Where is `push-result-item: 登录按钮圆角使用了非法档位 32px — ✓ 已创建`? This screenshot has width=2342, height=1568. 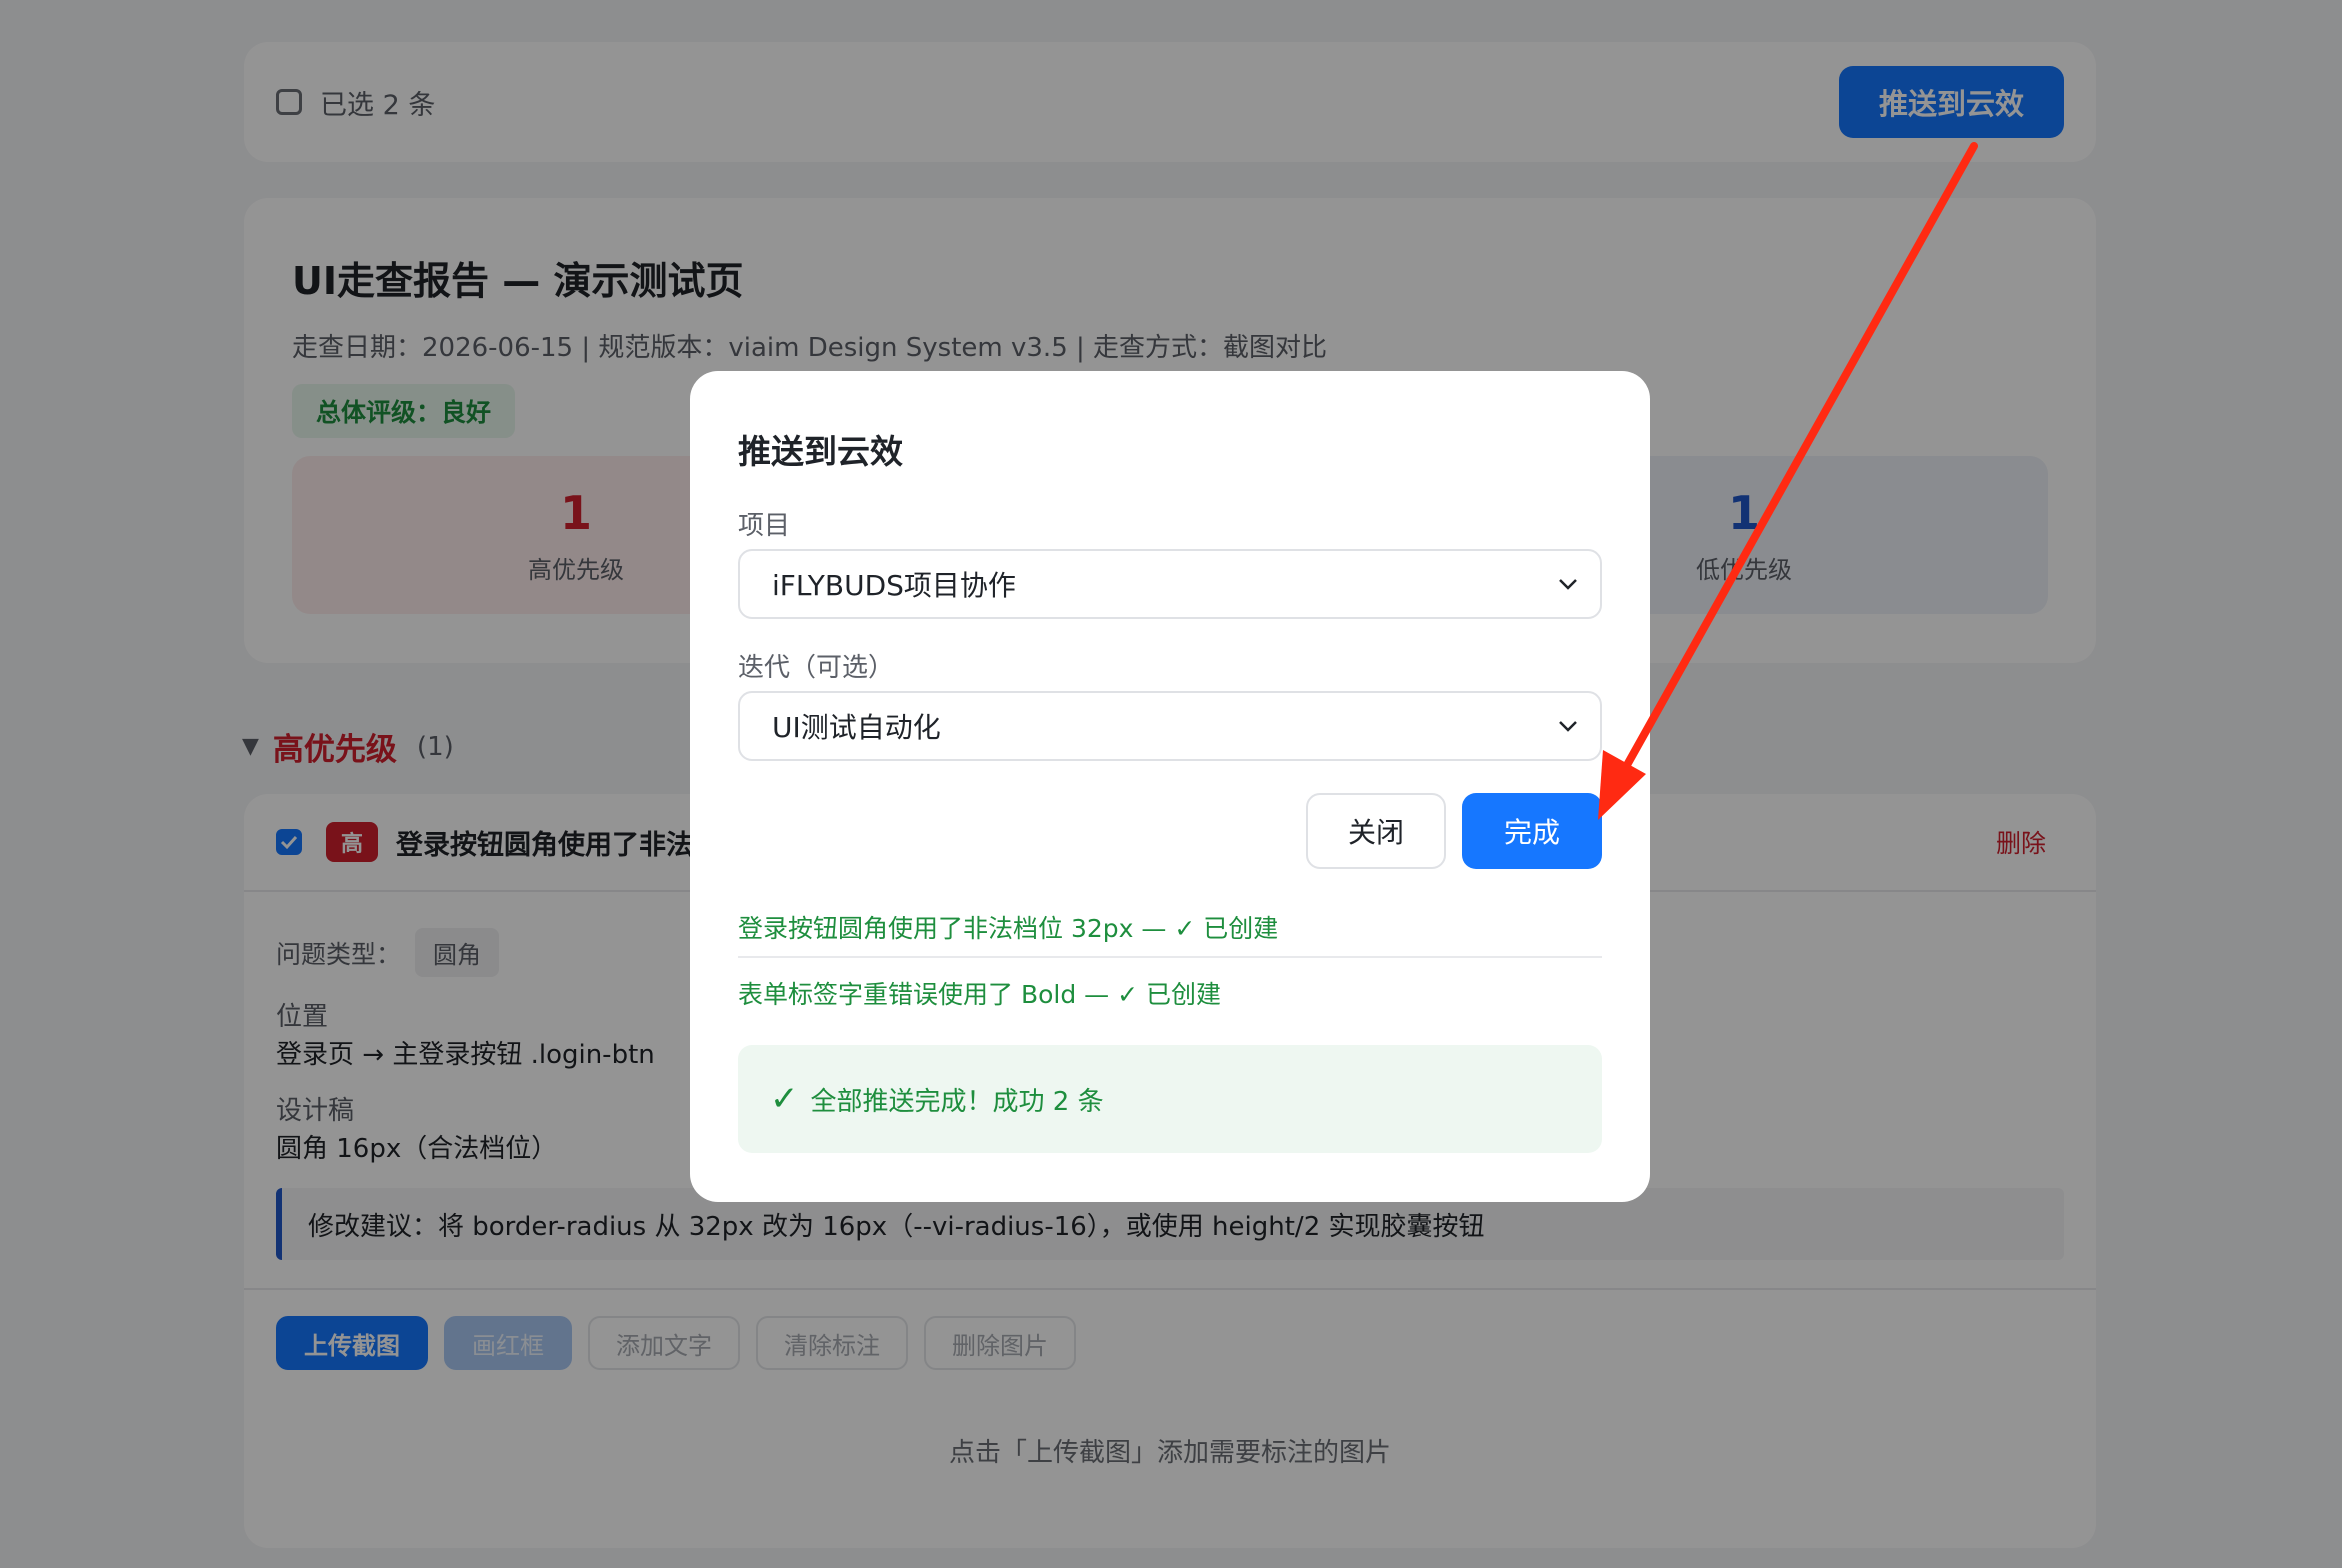 push-result-item: 登录按钮圆角使用了非法档位 32px — ✓ 已创建 is located at coordinates (1008, 928).